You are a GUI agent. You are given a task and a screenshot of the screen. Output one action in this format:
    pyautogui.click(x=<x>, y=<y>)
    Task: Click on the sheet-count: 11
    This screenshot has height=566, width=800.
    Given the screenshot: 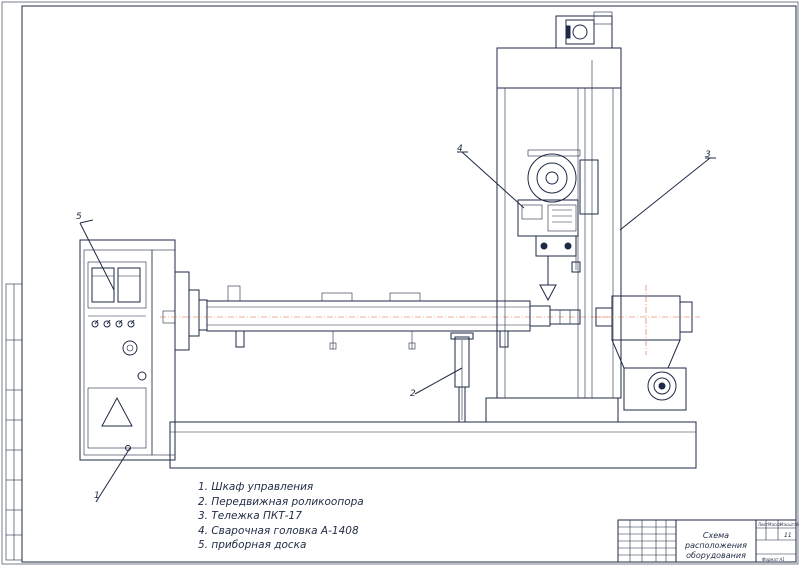 What is the action you would take?
    pyautogui.click(x=788, y=535)
    